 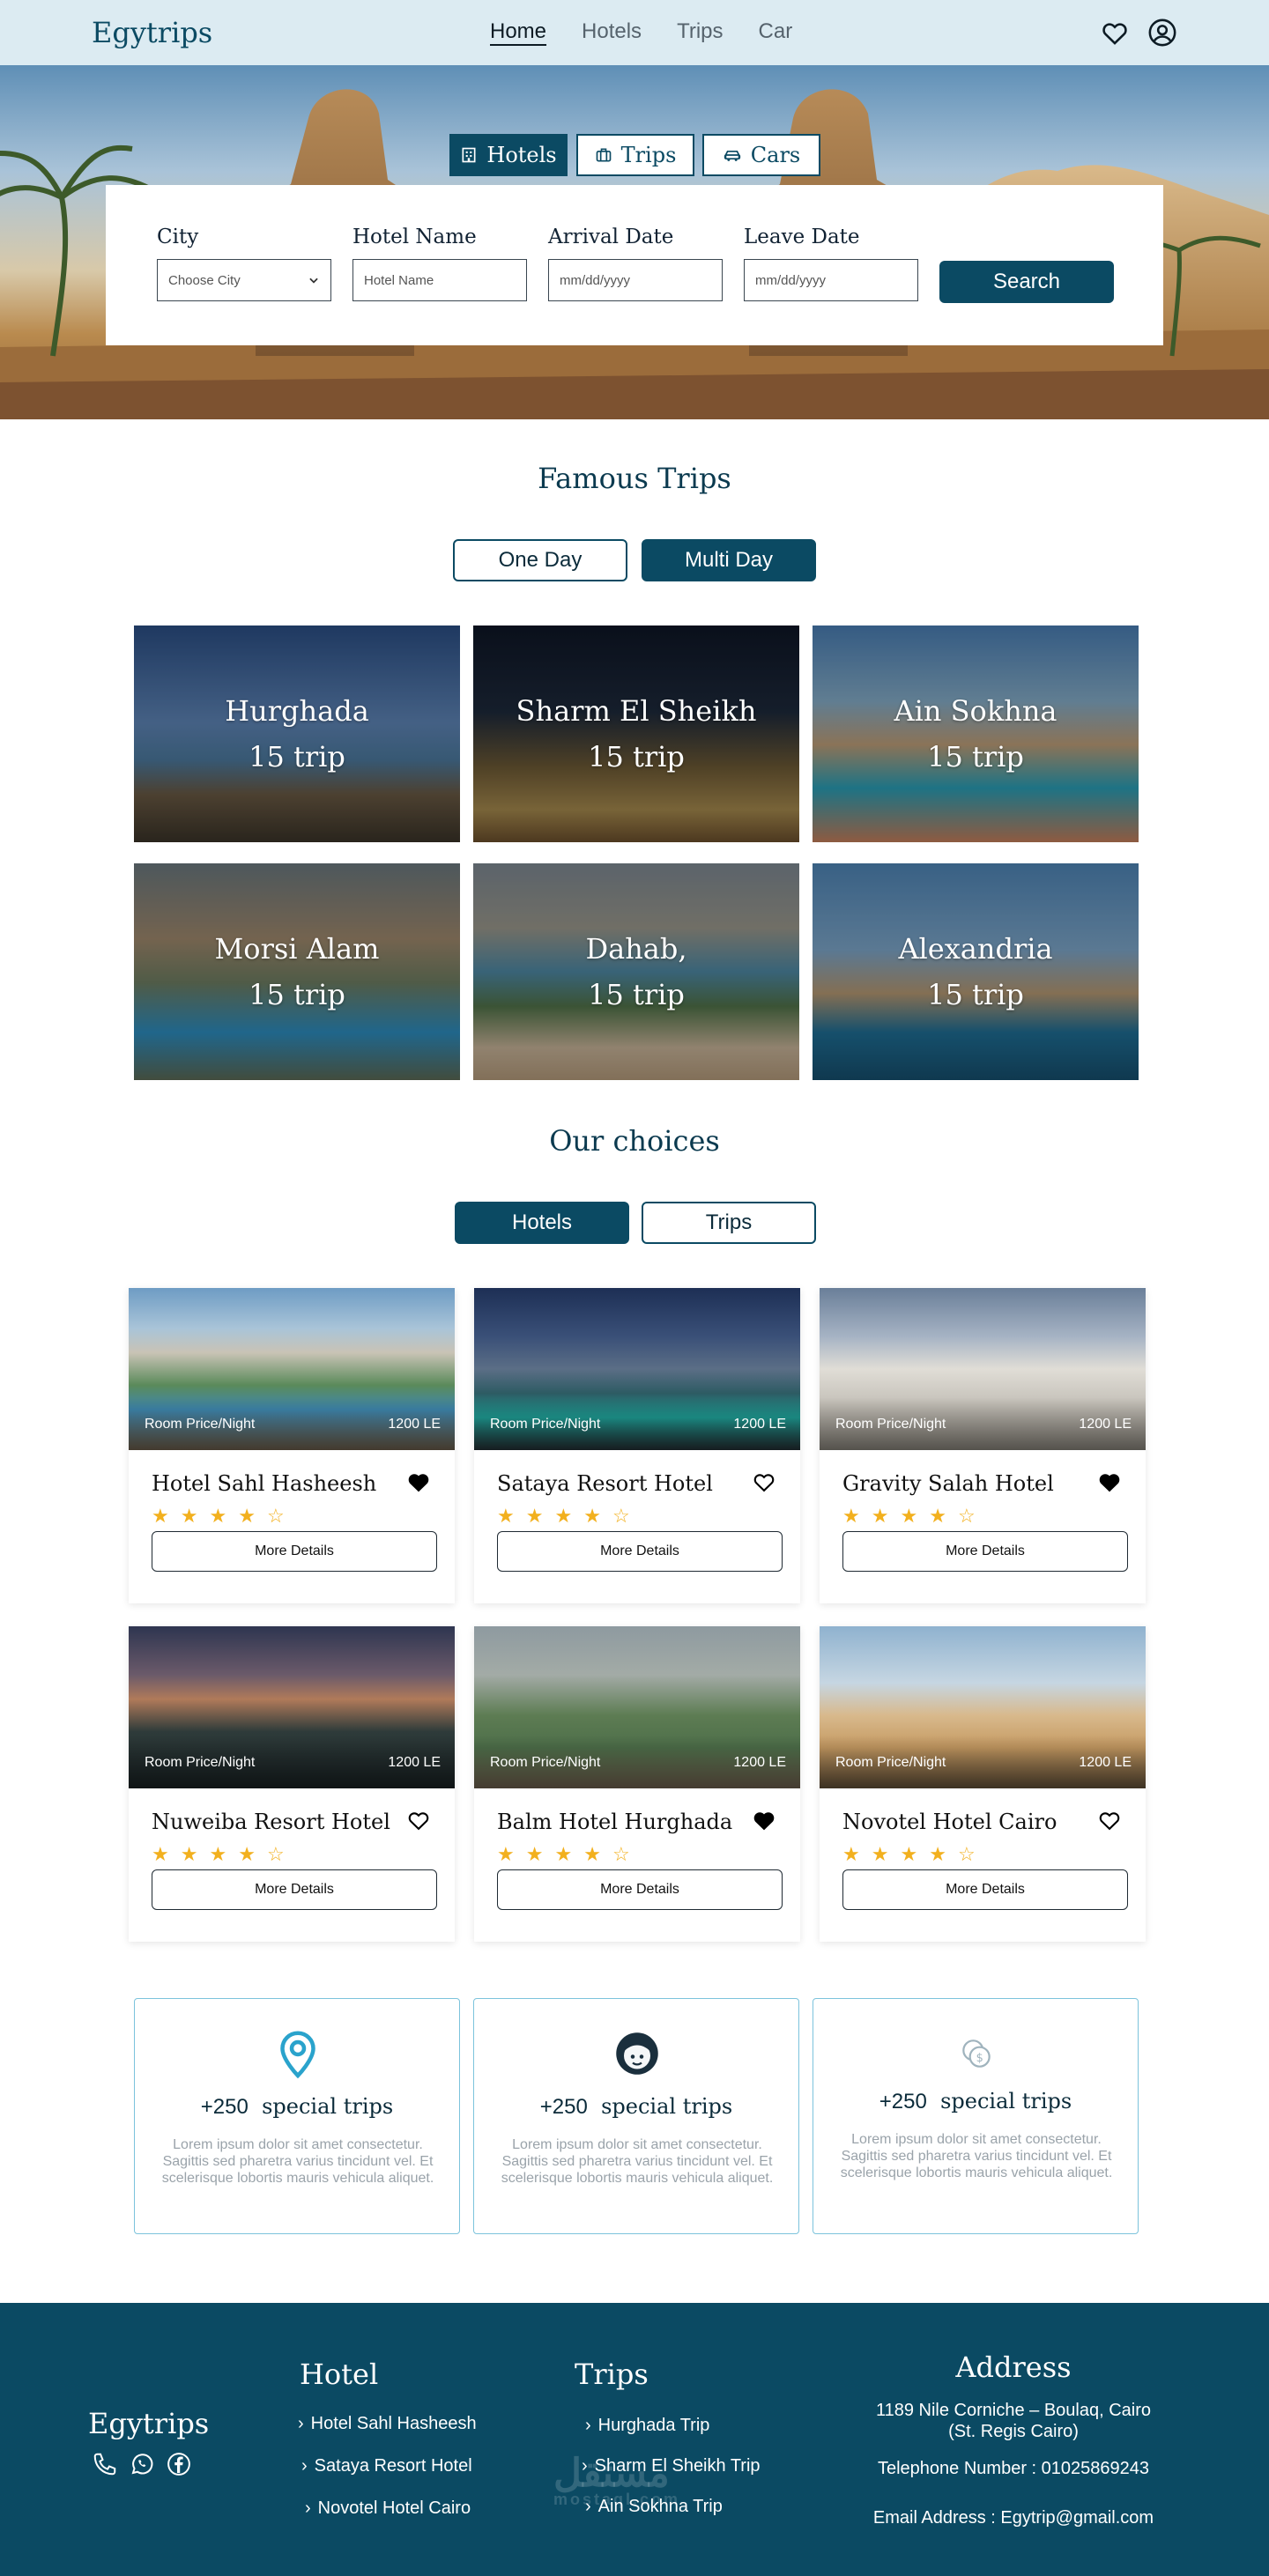 What do you see at coordinates (1162, 33) in the screenshot?
I see `user-icon` at bounding box center [1162, 33].